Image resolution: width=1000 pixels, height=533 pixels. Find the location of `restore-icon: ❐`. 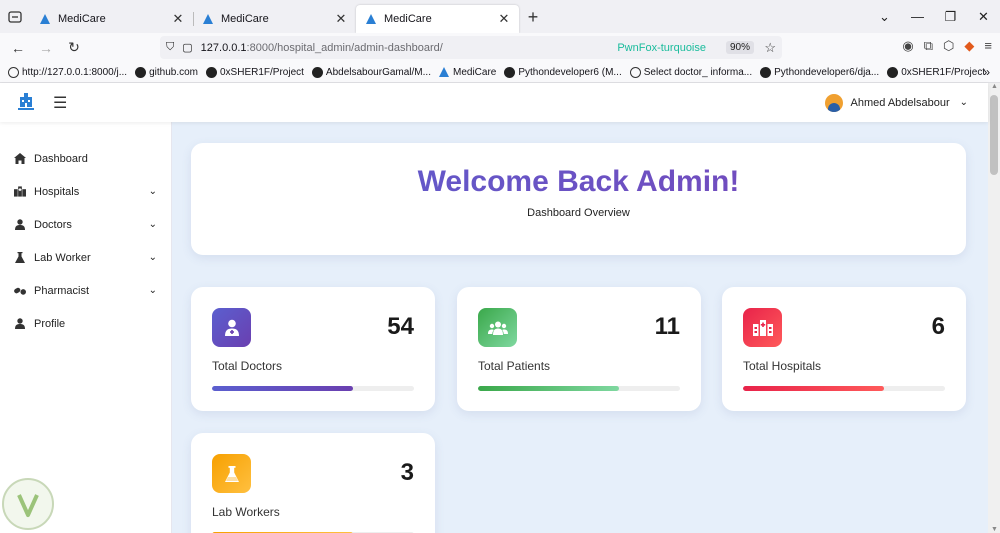

restore-icon: ❐ is located at coordinates (950, 17).